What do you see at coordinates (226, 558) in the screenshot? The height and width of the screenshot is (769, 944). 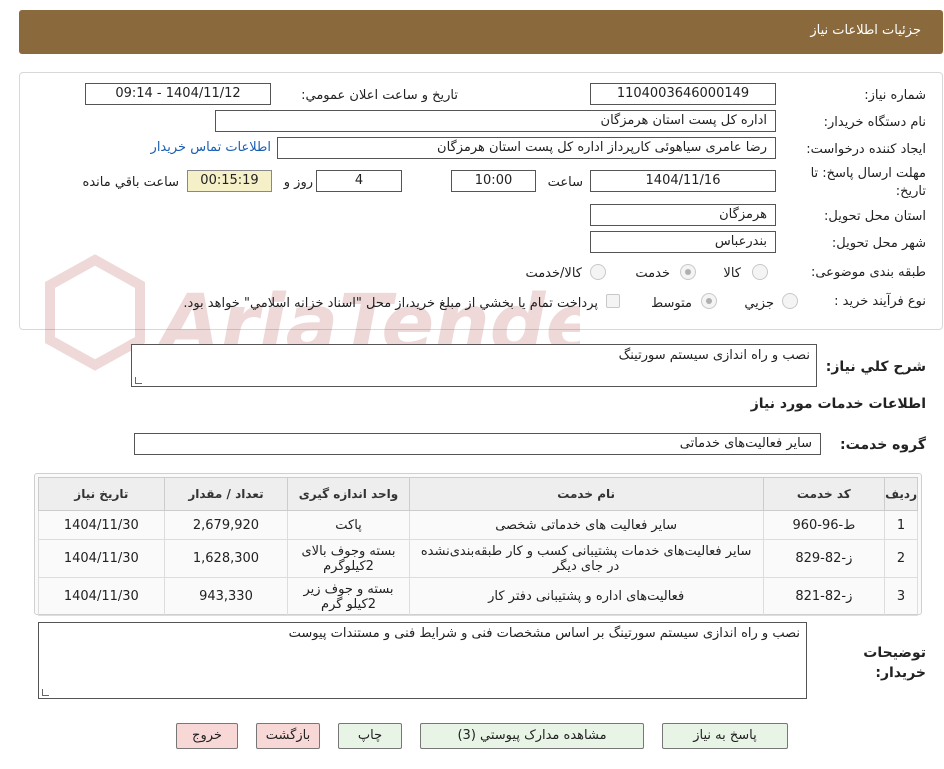 I see `cell-quantity: 1,628,300` at bounding box center [226, 558].